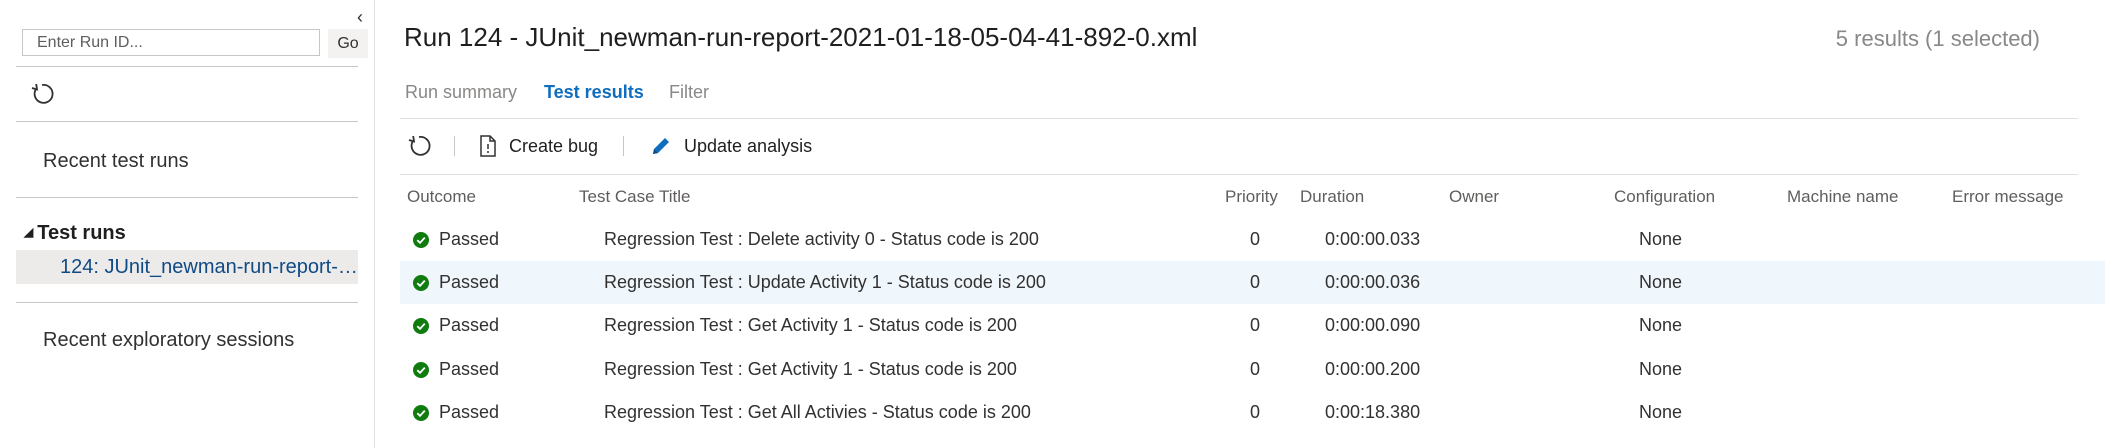 This screenshot has width=2105, height=448. Describe the element at coordinates (348, 43) in the screenshot. I see `go-button: Go` at that location.